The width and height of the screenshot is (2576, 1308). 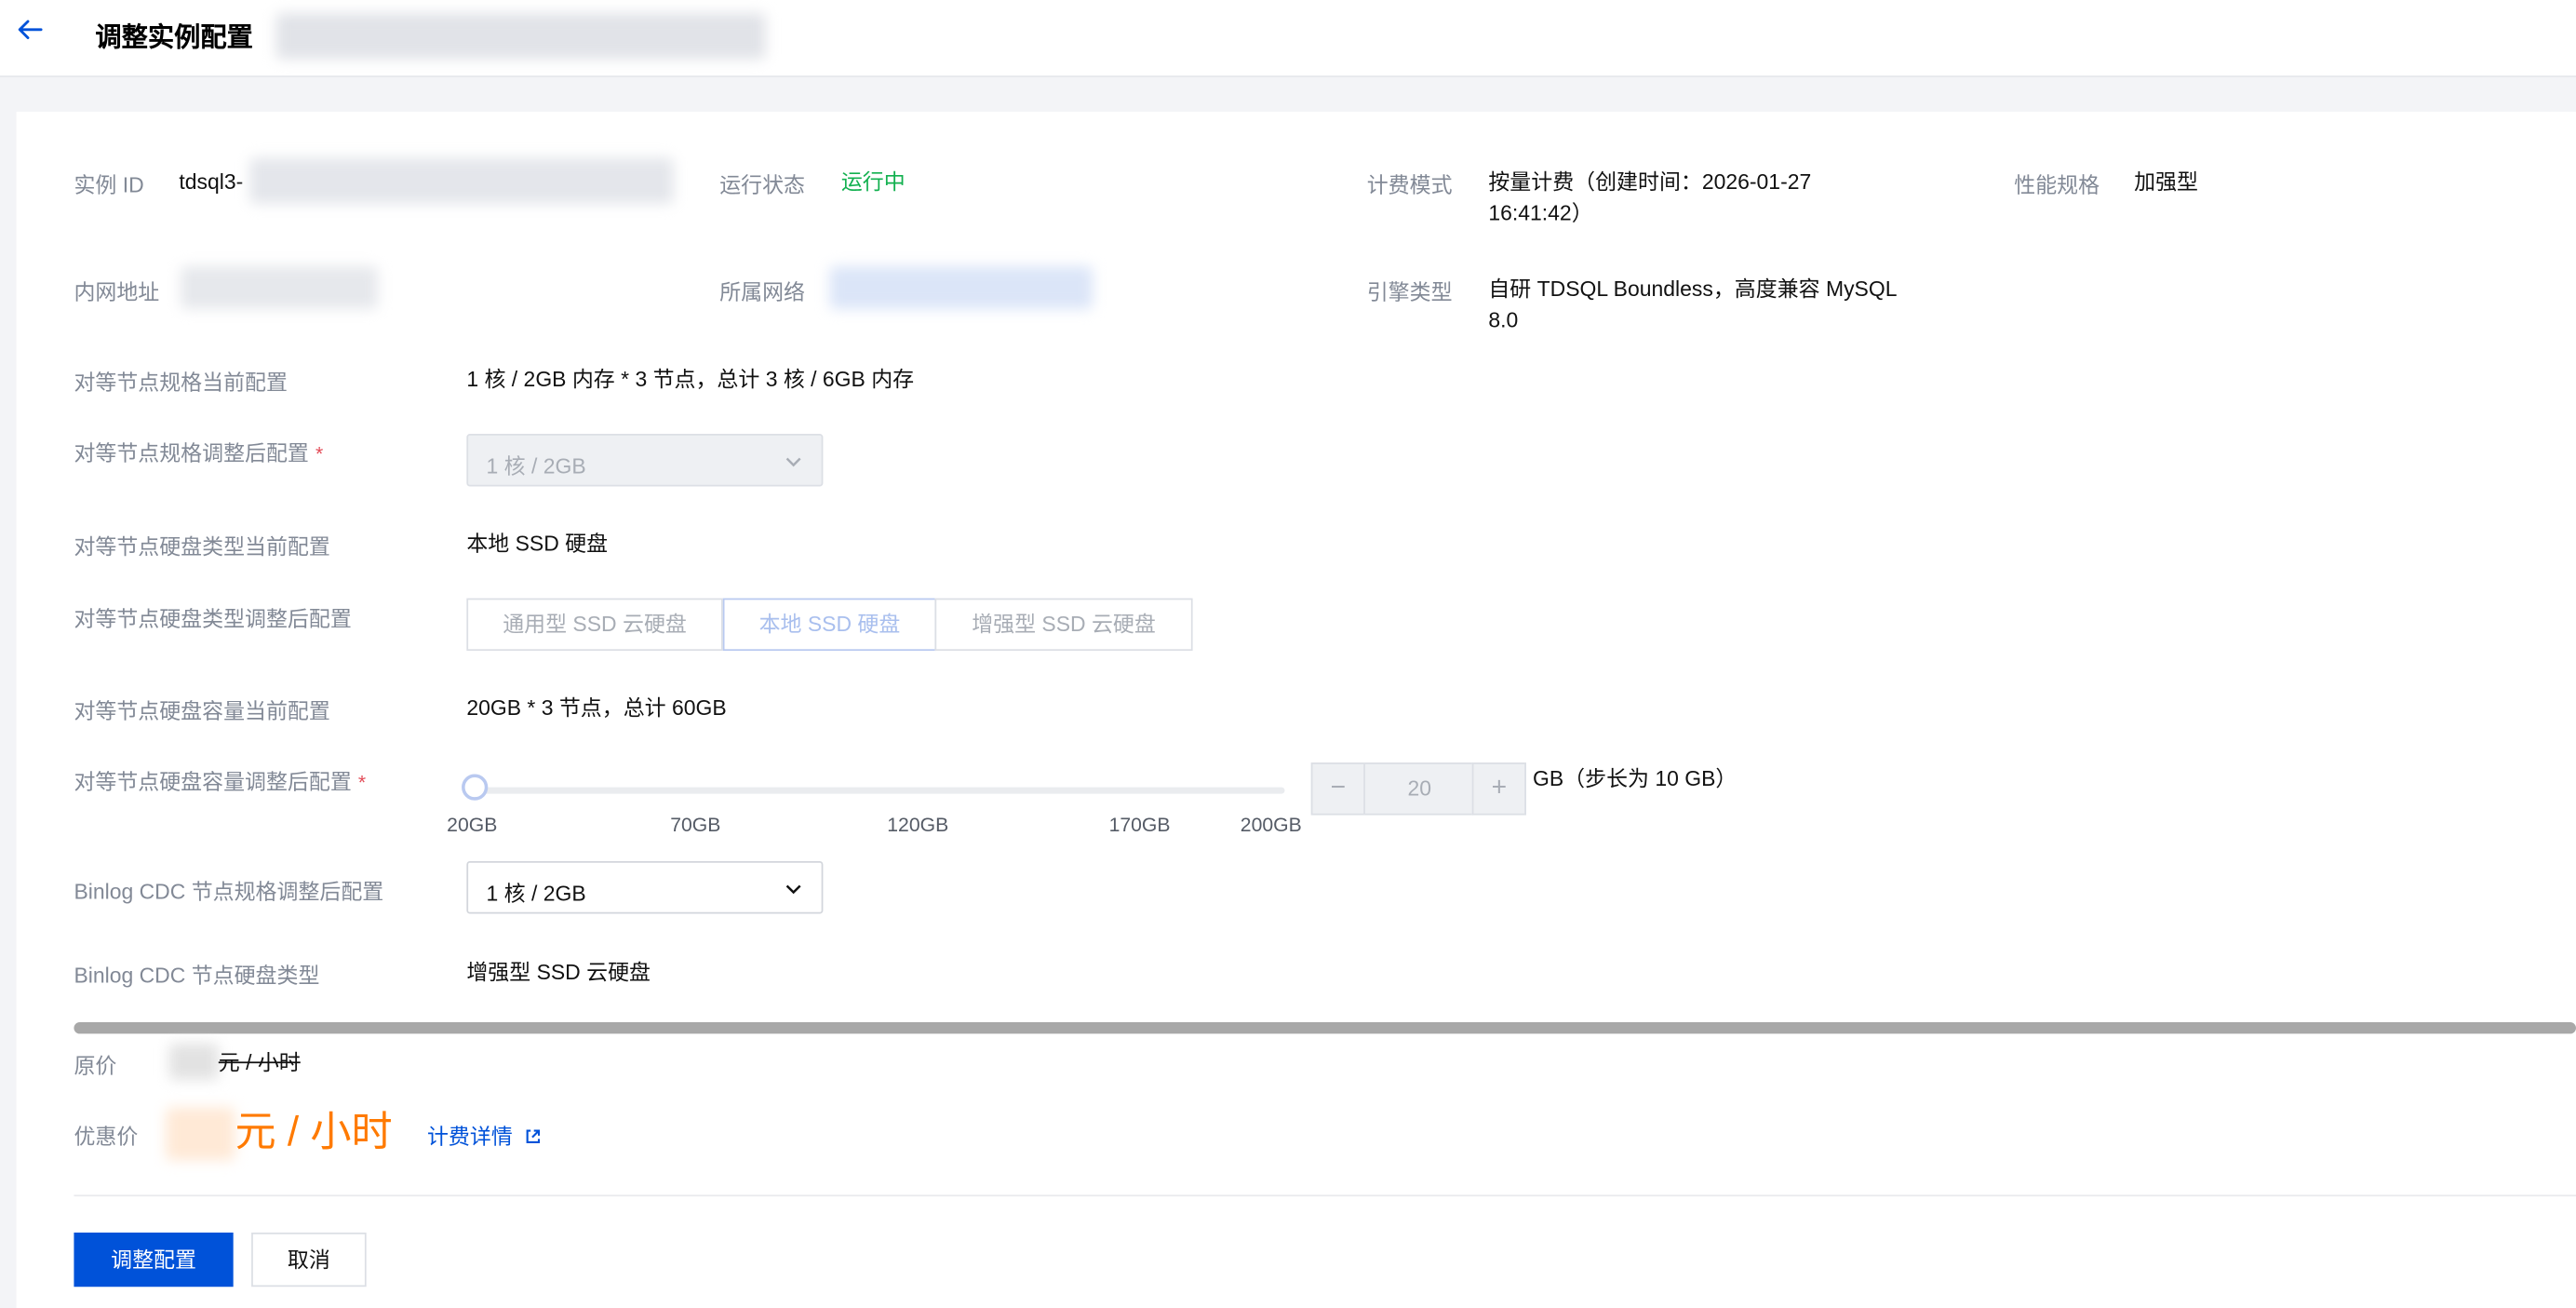 What do you see at coordinates (213, 781) in the screenshot?
I see `disk-cap-new-label-text: 对等节点硬盘容量调整后配置` at bounding box center [213, 781].